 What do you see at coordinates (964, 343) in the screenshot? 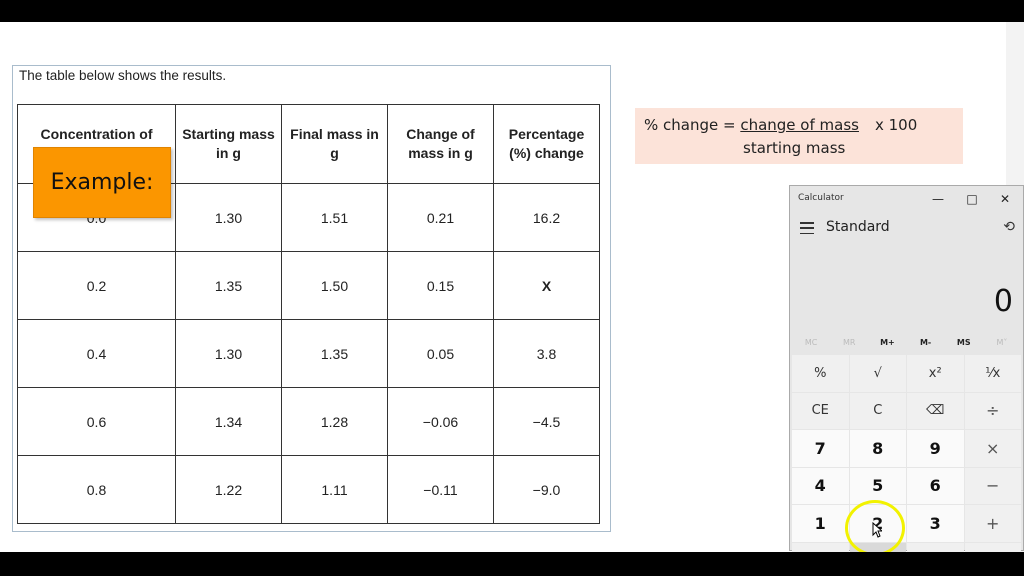
I see `memory-ms-button: MS` at bounding box center [964, 343].